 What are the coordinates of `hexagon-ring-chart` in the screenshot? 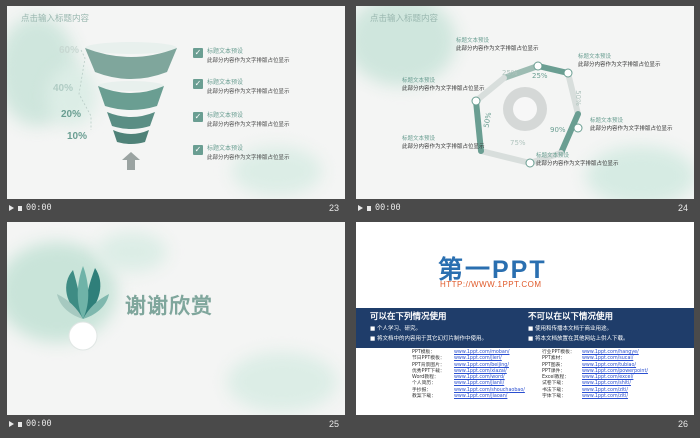 It's located at (527, 114).